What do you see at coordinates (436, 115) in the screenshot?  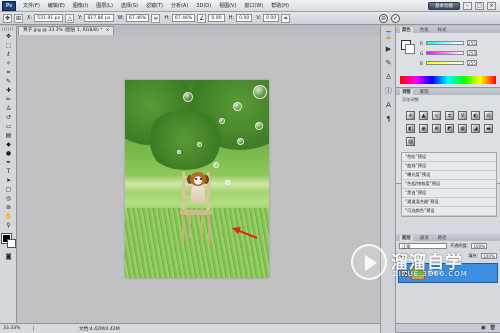 I see `curves-icon: ∿` at bounding box center [436, 115].